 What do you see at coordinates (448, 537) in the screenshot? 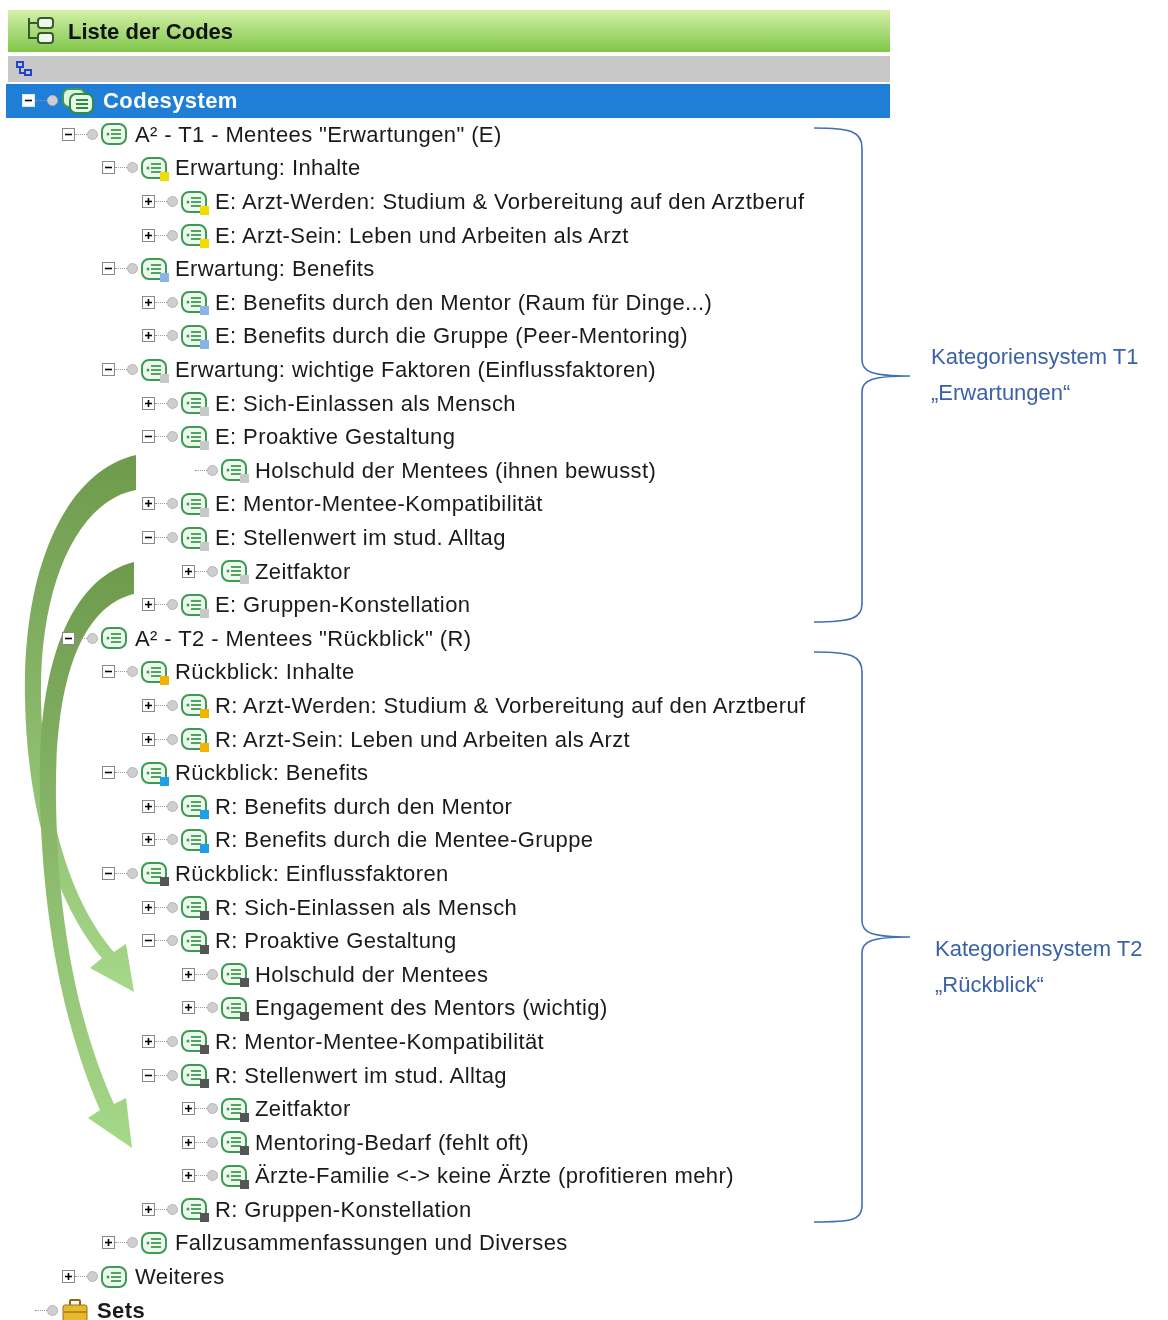
I see `tree-item: E: Stellenwert im stud. Alltag` at bounding box center [448, 537].